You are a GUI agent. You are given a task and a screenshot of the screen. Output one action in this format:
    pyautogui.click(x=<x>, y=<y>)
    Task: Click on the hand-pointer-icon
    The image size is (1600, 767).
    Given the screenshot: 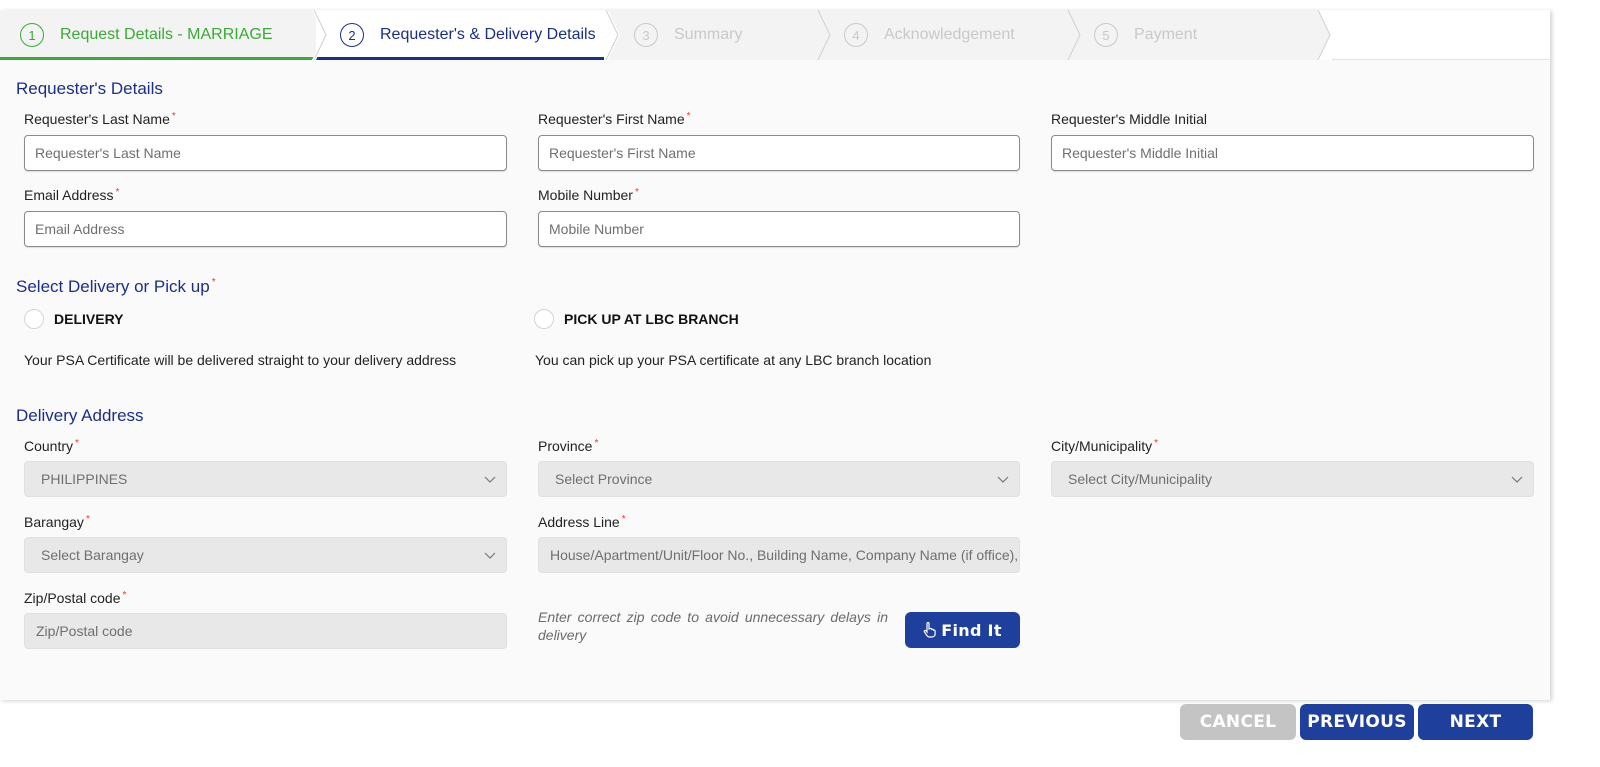 What is the action you would take?
    pyautogui.click(x=929, y=630)
    